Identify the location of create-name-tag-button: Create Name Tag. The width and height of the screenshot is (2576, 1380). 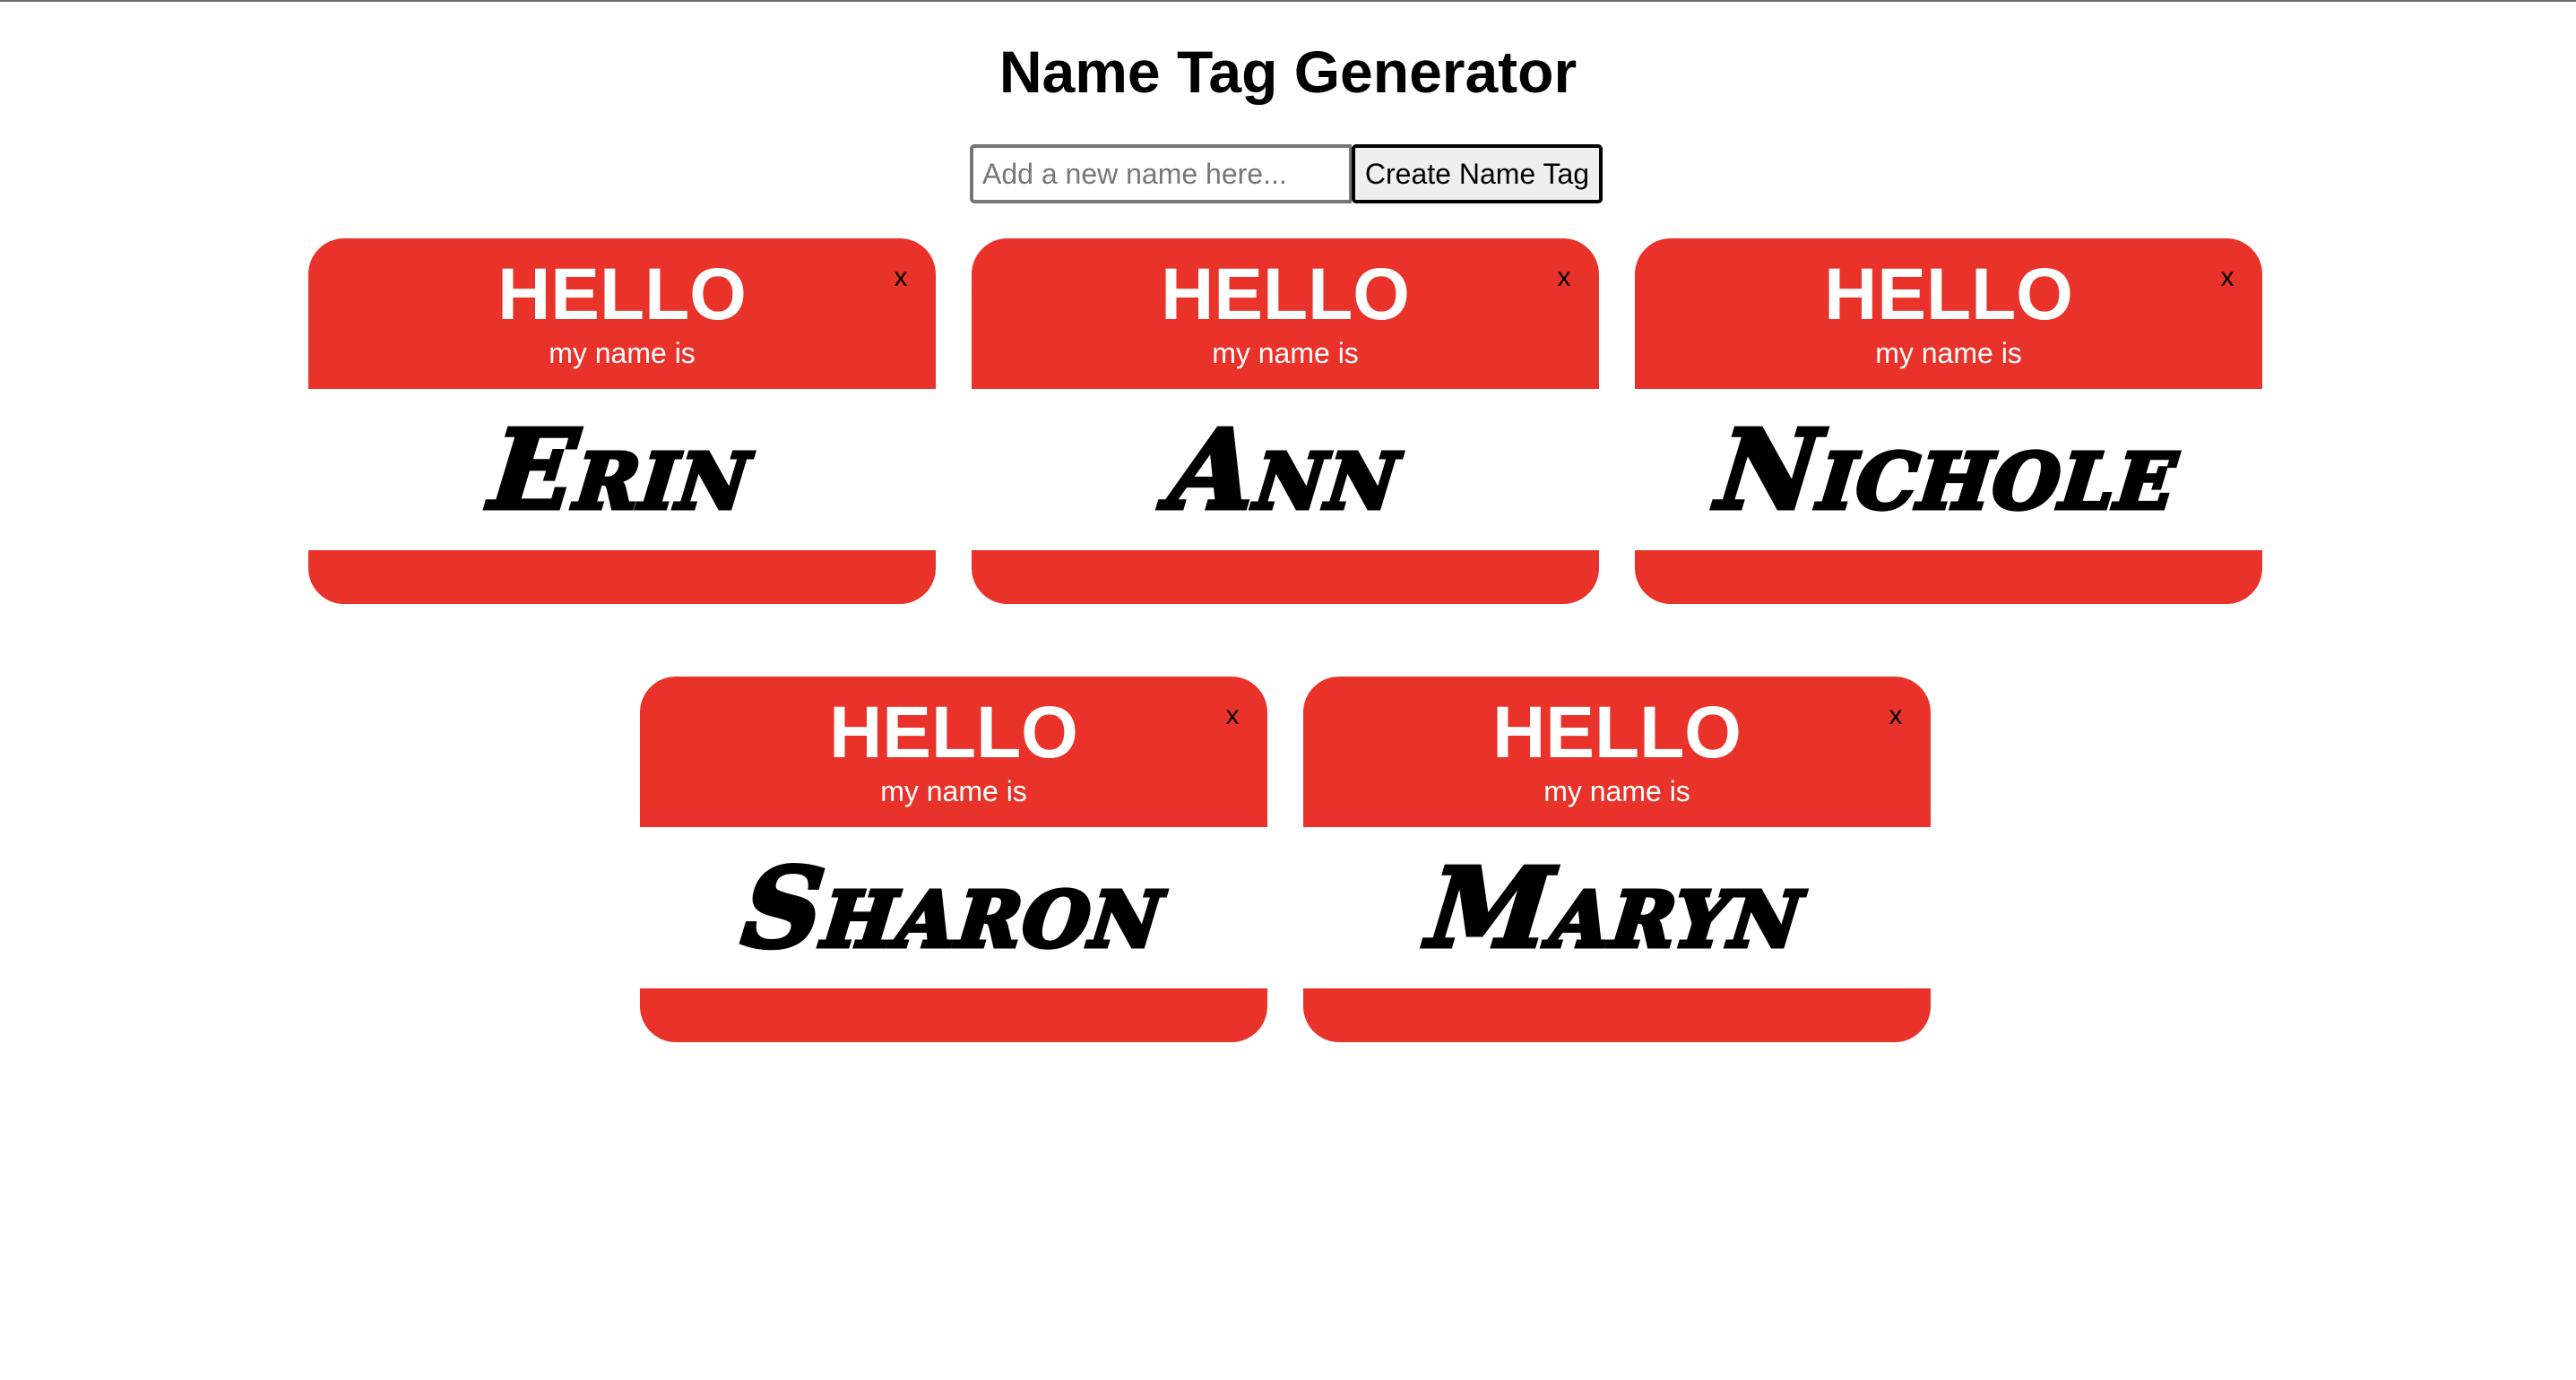
(1477, 173).